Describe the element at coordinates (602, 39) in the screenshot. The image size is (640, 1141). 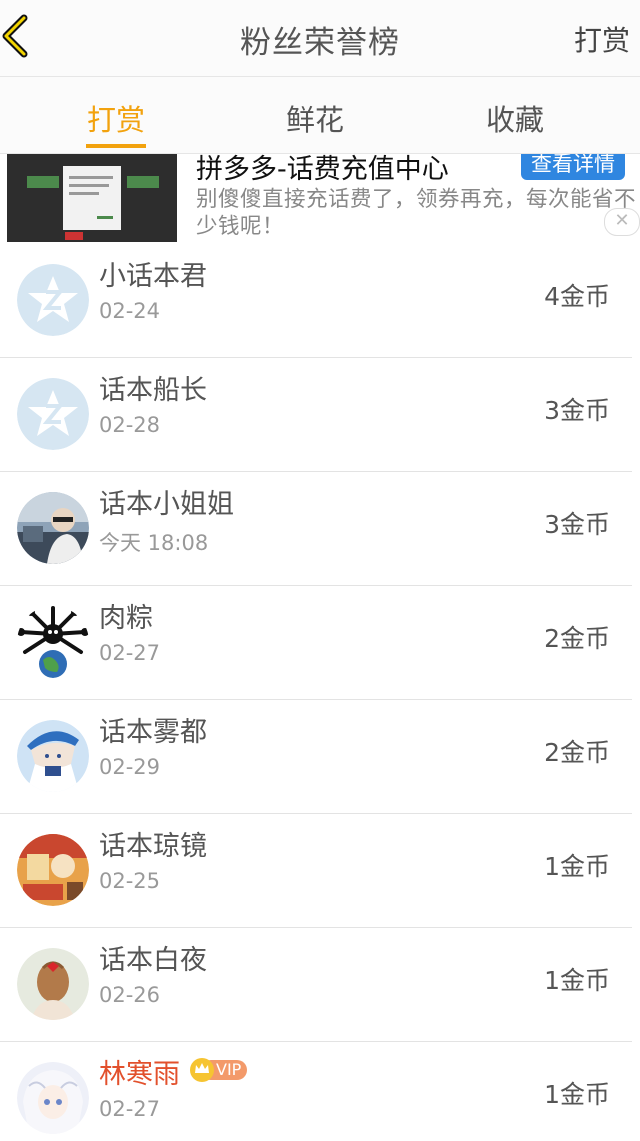
I see `reward-button: 打赏` at that location.